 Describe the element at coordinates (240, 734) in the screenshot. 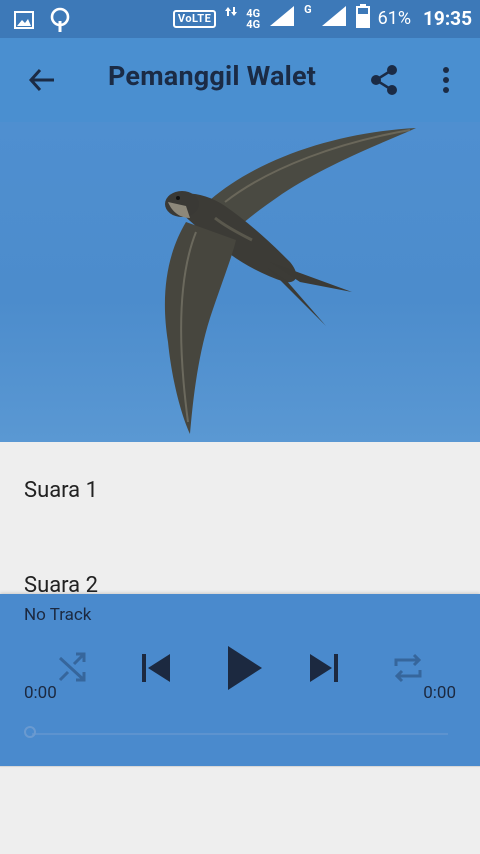

I see `seek-bar` at that location.